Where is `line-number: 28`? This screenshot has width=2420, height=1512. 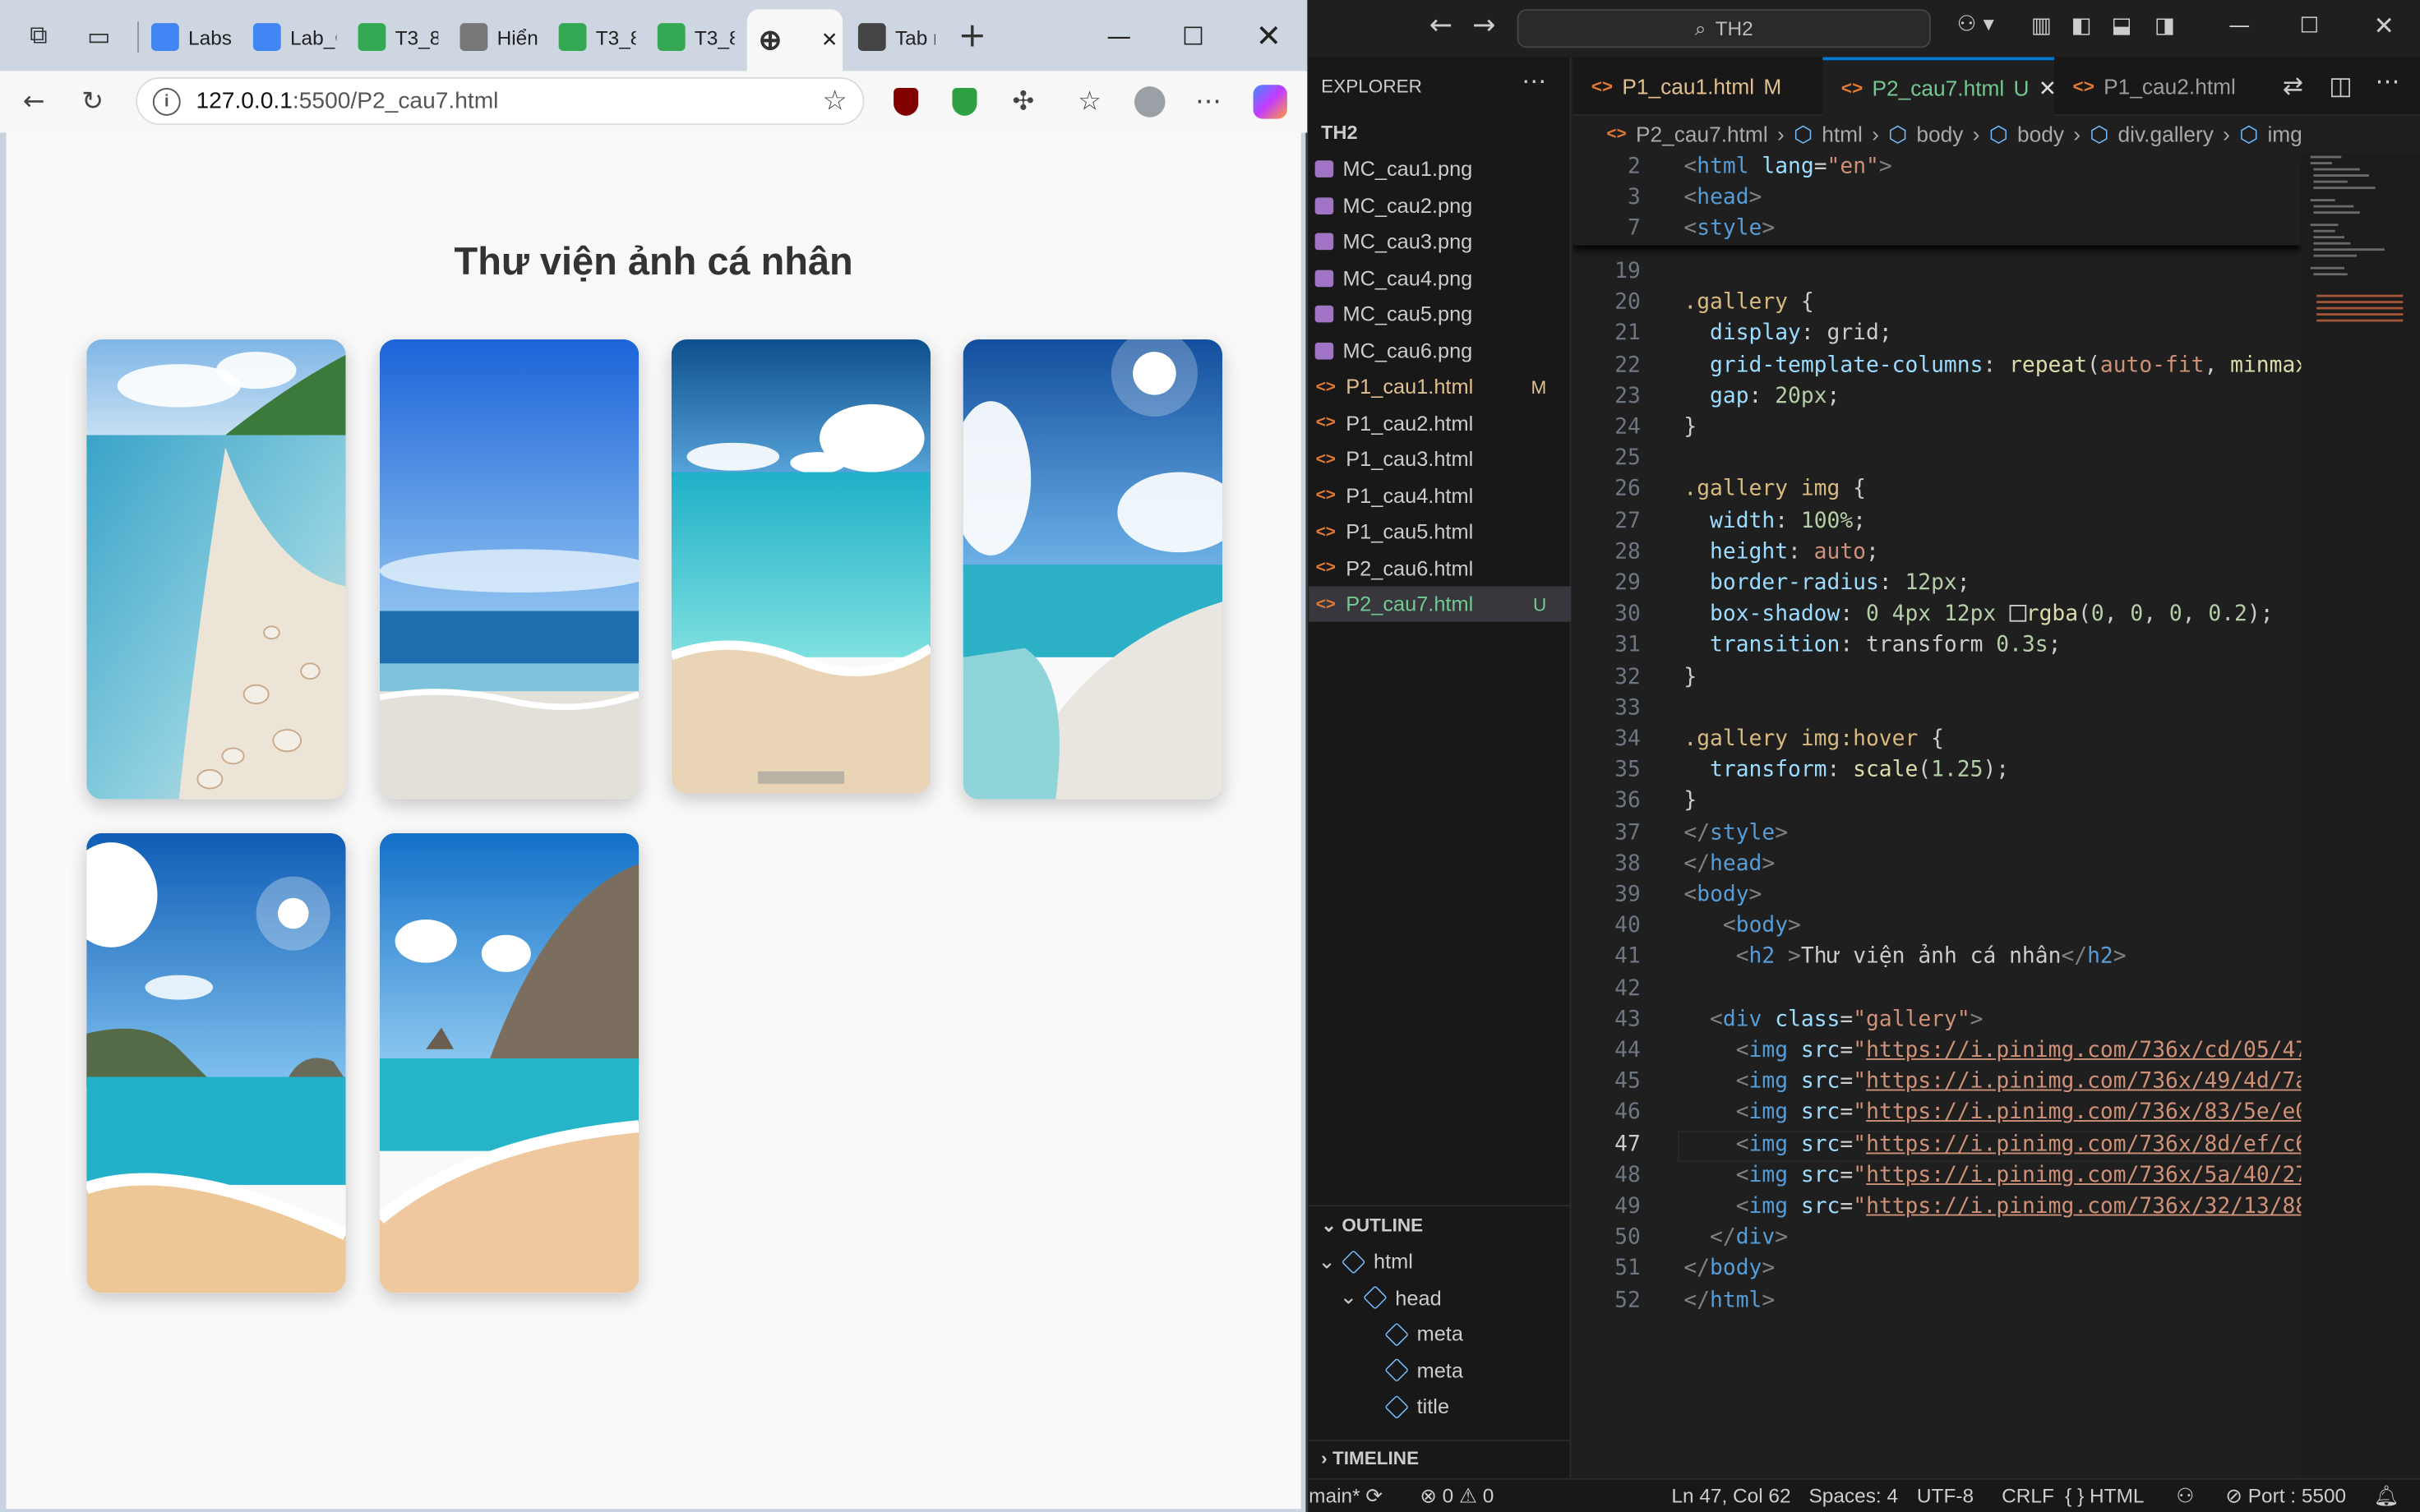 line-number: 28 is located at coordinates (1627, 552).